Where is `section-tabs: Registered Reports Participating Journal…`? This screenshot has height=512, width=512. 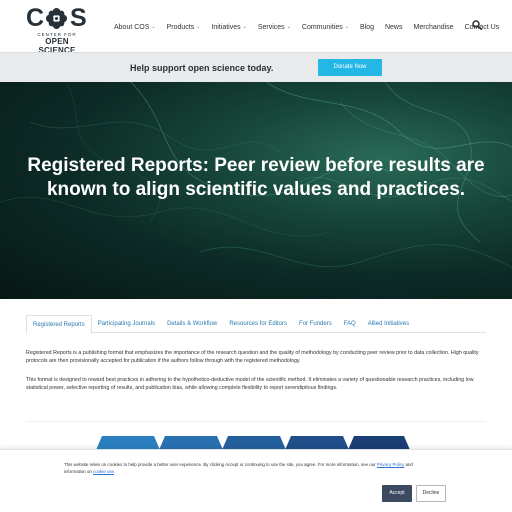 section-tabs: Registered Reports Participating Journal… is located at coordinates (256, 324).